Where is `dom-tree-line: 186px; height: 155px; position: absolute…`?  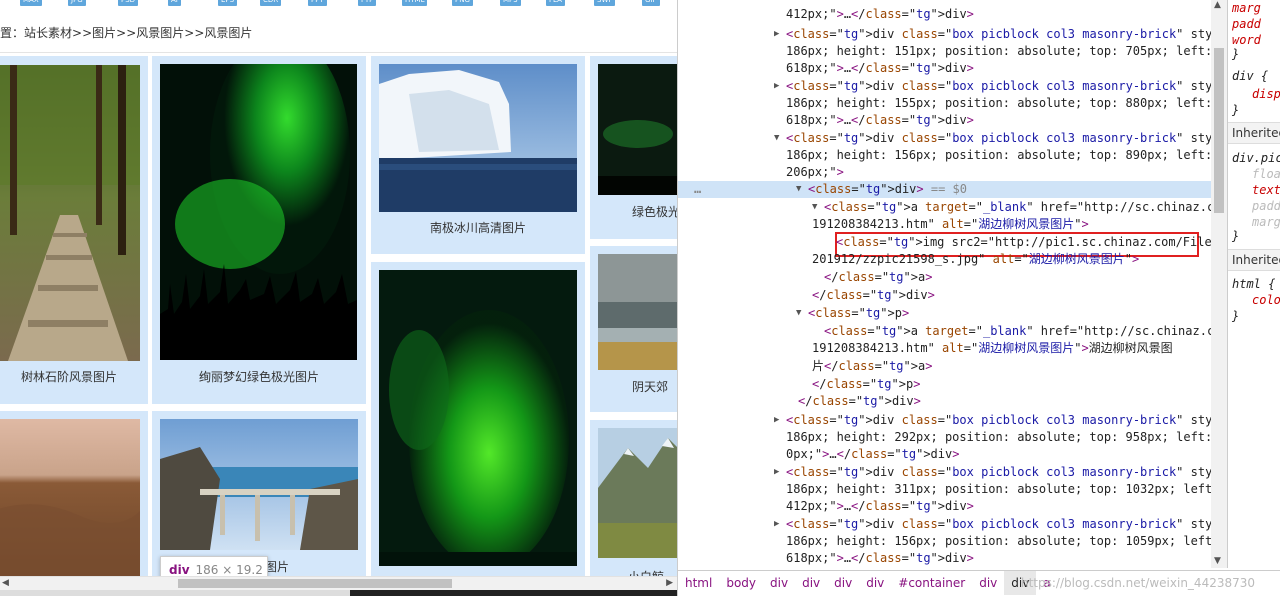 dom-tree-line: 186px; height: 155px; position: absolute… is located at coordinates (944, 103).